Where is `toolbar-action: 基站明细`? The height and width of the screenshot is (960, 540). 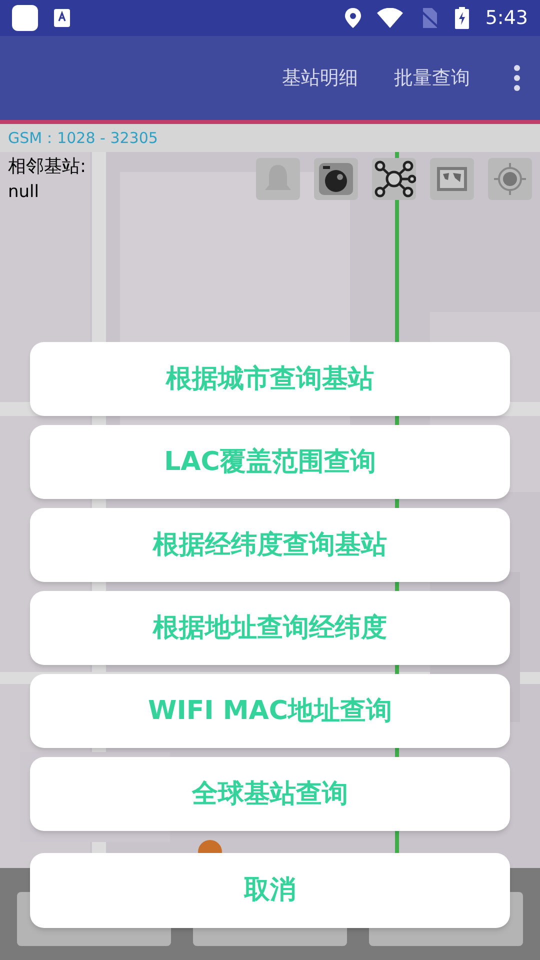
toolbar-action: 基站明细 is located at coordinates (320, 78).